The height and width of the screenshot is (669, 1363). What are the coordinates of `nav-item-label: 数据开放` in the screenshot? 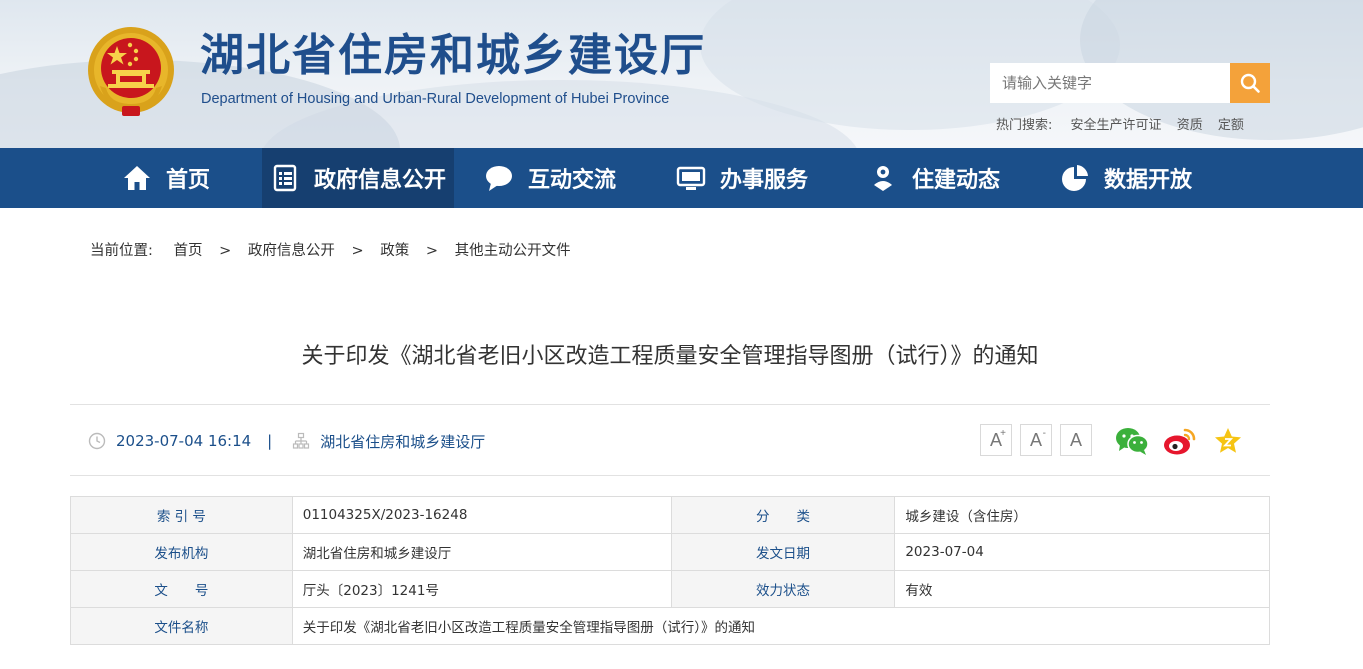 It's located at (1147, 180).